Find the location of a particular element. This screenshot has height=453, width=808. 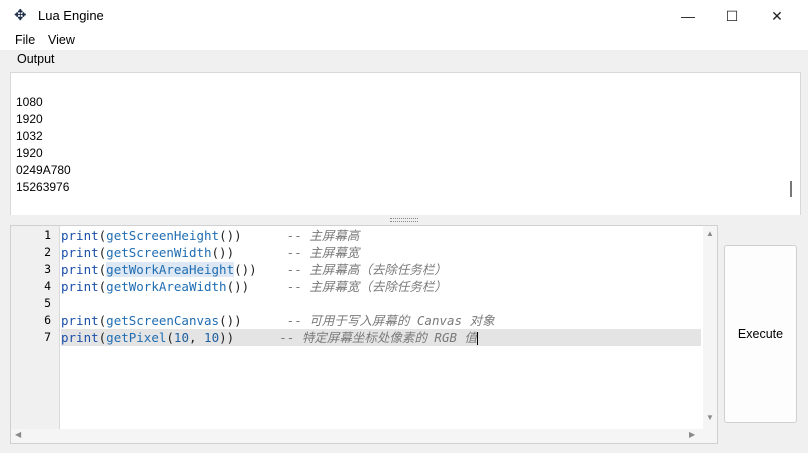

line-number: 6 is located at coordinates (47, 320).